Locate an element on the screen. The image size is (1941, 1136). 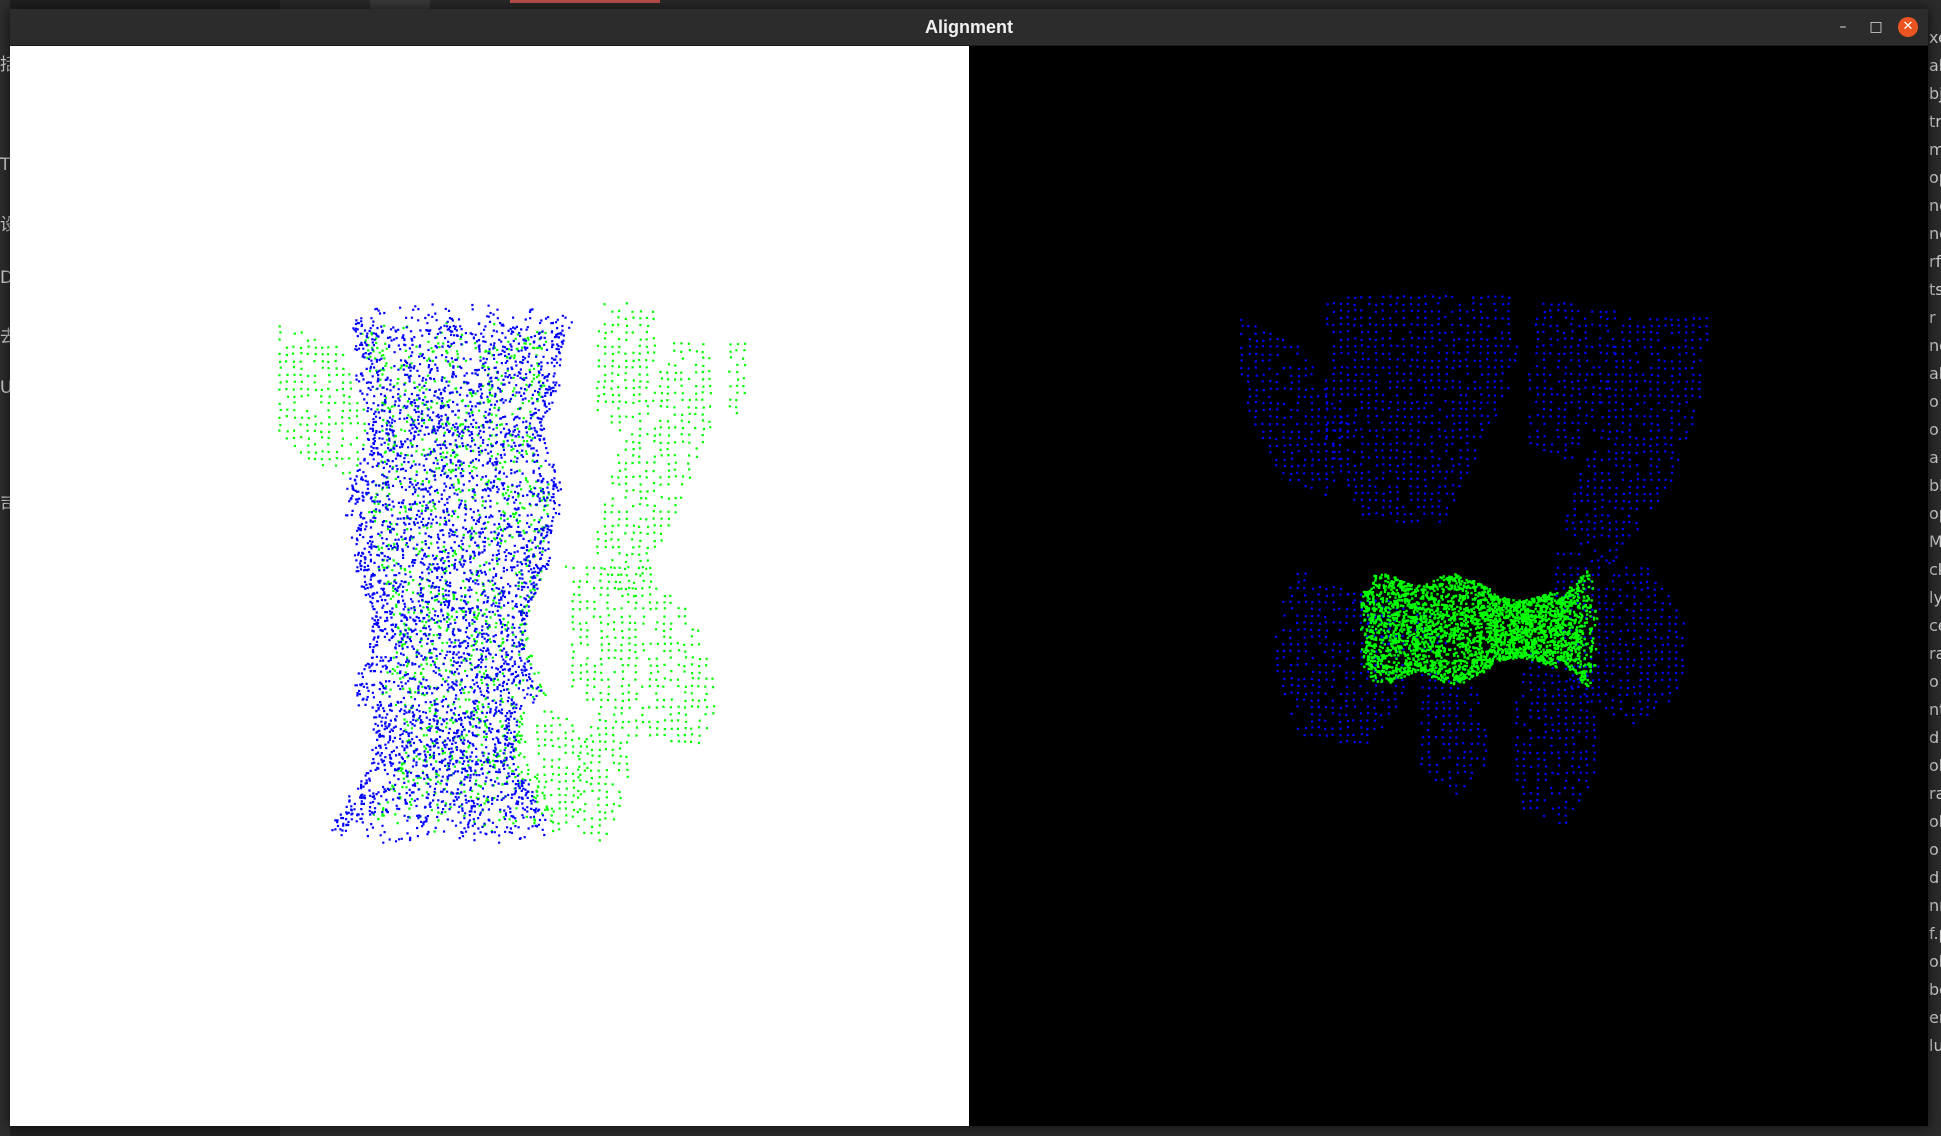
background-glyph: 括 is located at coordinates (5, 65).